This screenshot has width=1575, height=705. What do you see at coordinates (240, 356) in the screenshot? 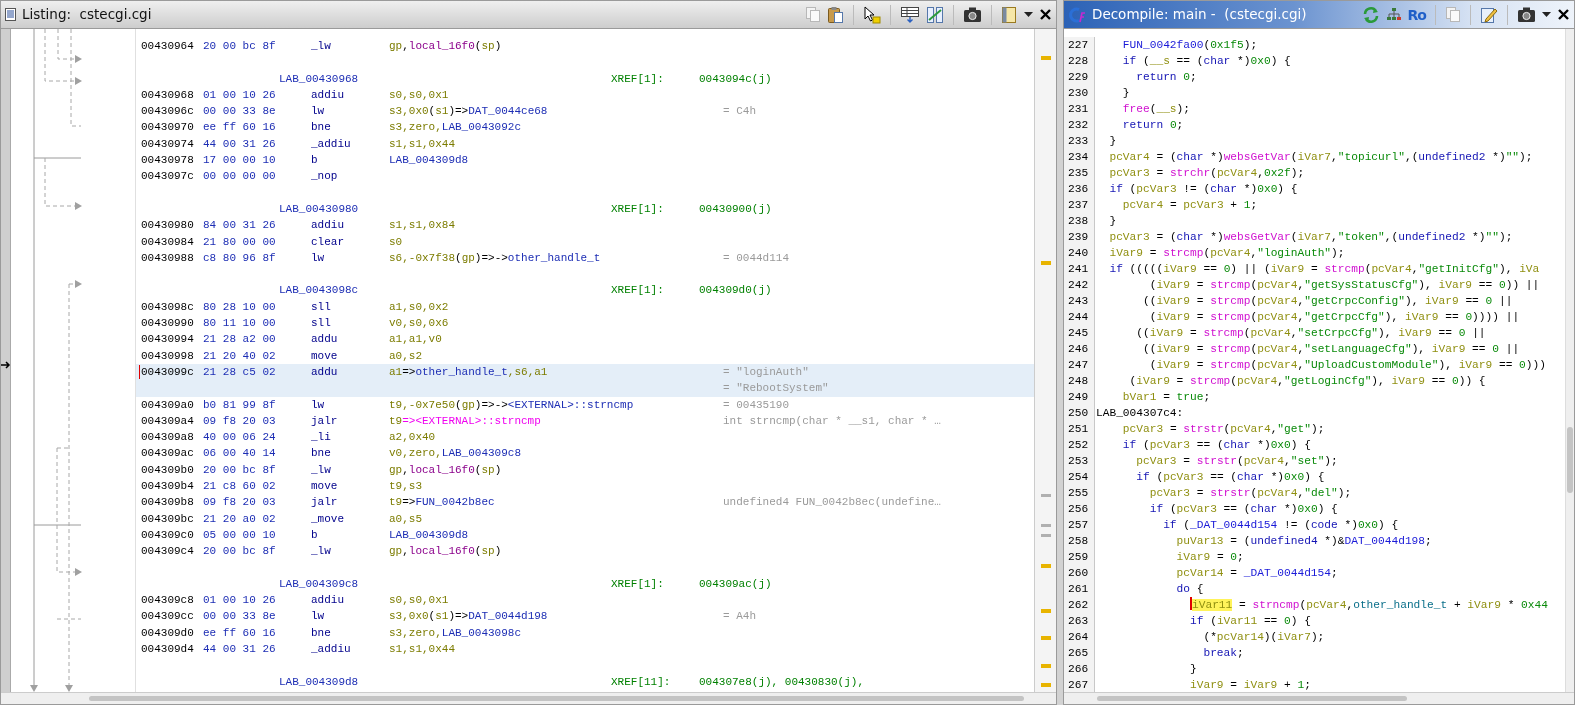
I see `bytes-text: 21 20 40 02` at bounding box center [240, 356].